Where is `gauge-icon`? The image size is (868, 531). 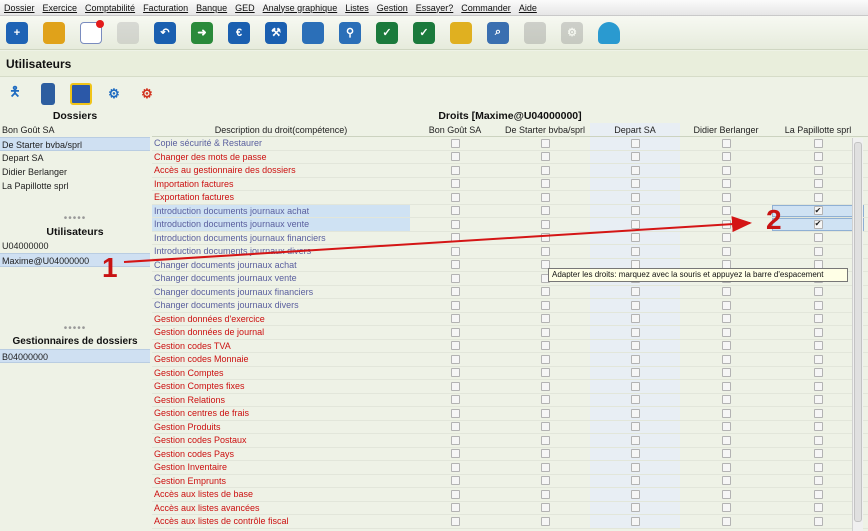 gauge-icon is located at coordinates (609, 32).